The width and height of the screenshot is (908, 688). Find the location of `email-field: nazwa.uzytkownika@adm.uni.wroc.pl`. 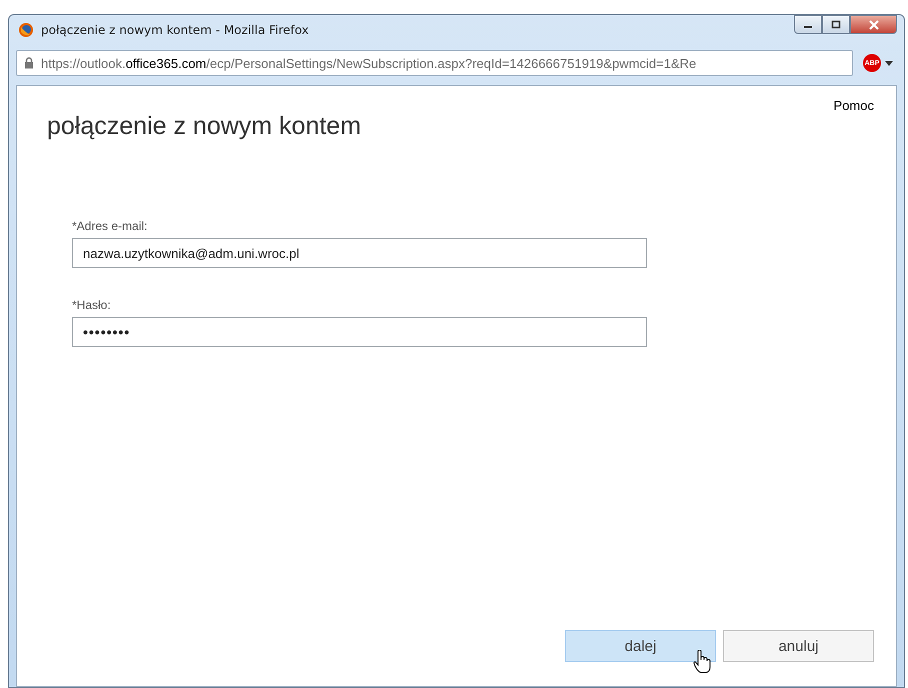

email-field: nazwa.uzytkownika@adm.uni.wroc.pl is located at coordinates (359, 253).